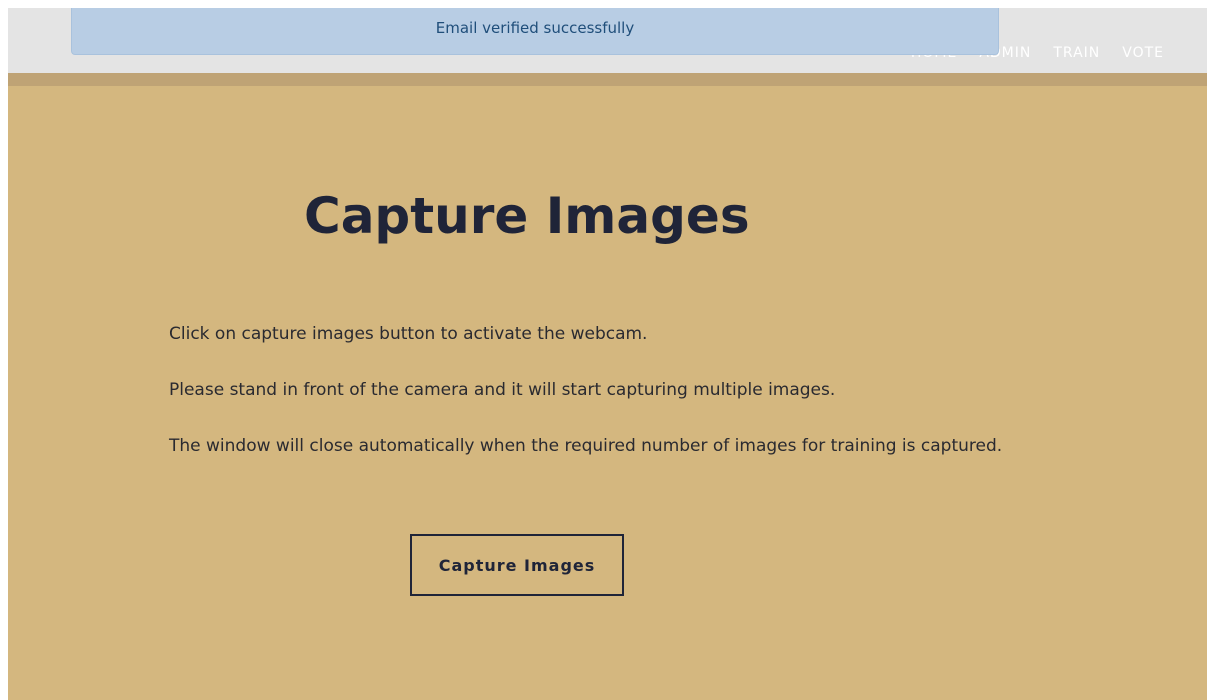 The image size is (1207, 700). What do you see at coordinates (517, 565) in the screenshot?
I see `capture-images-button: Capture Images` at bounding box center [517, 565].